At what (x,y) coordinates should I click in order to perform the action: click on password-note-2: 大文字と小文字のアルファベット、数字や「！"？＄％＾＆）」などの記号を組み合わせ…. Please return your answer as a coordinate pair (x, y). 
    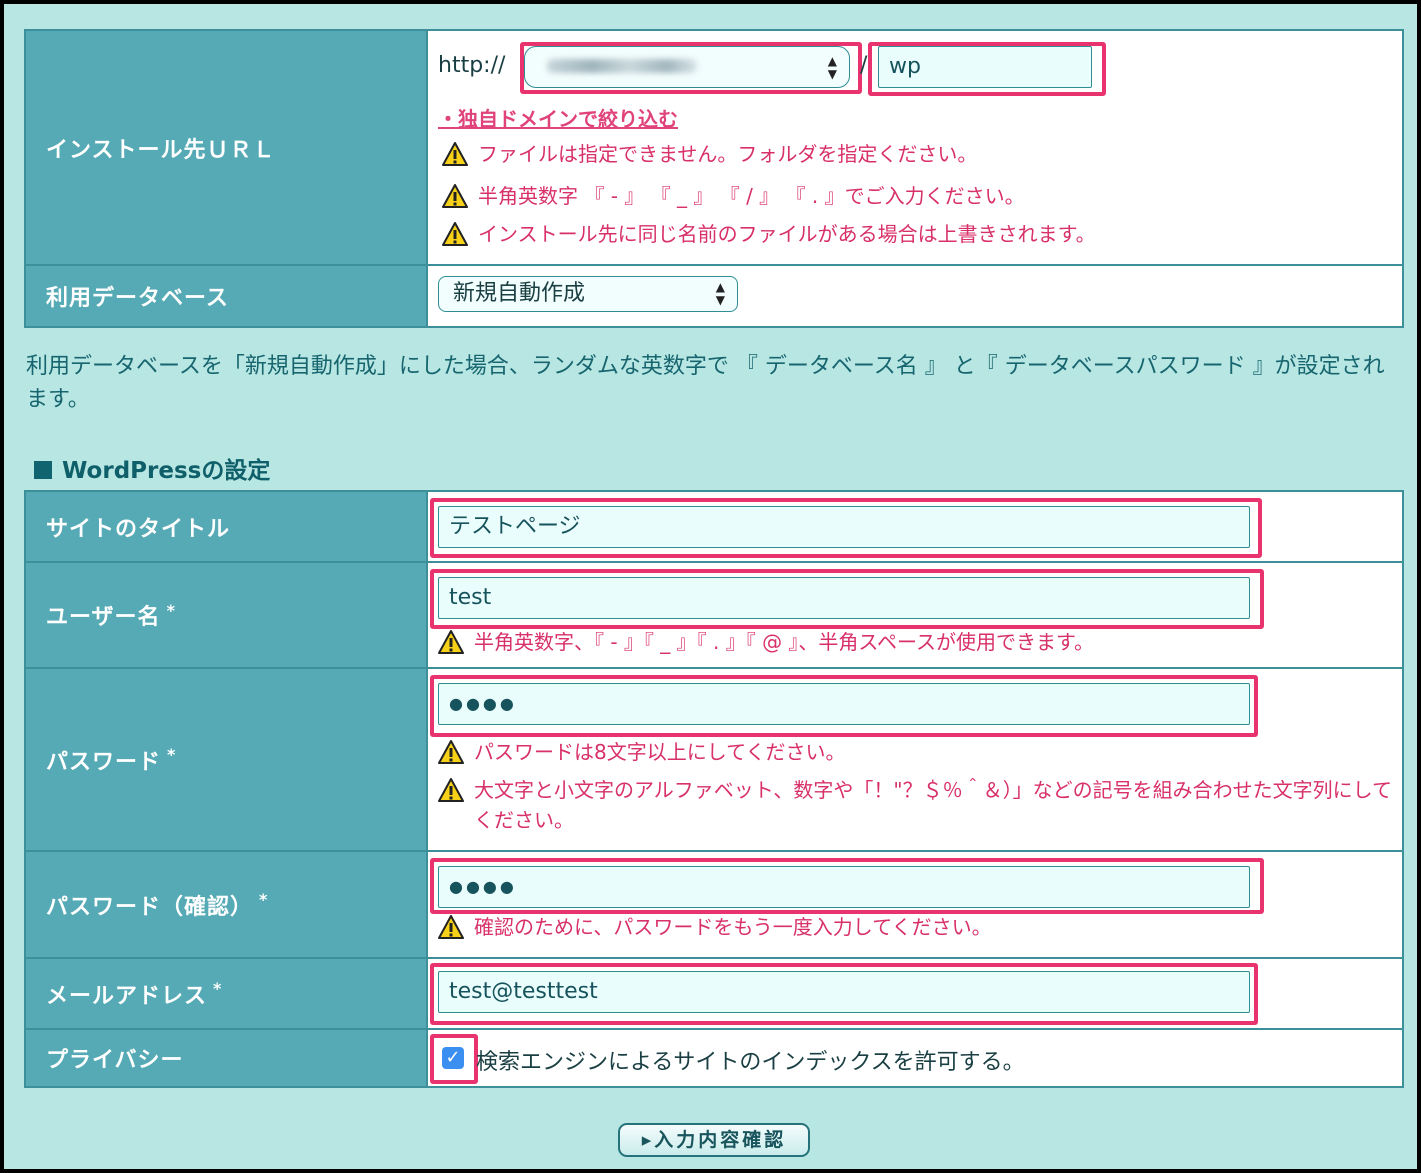
    Looking at the image, I should click on (923, 805).